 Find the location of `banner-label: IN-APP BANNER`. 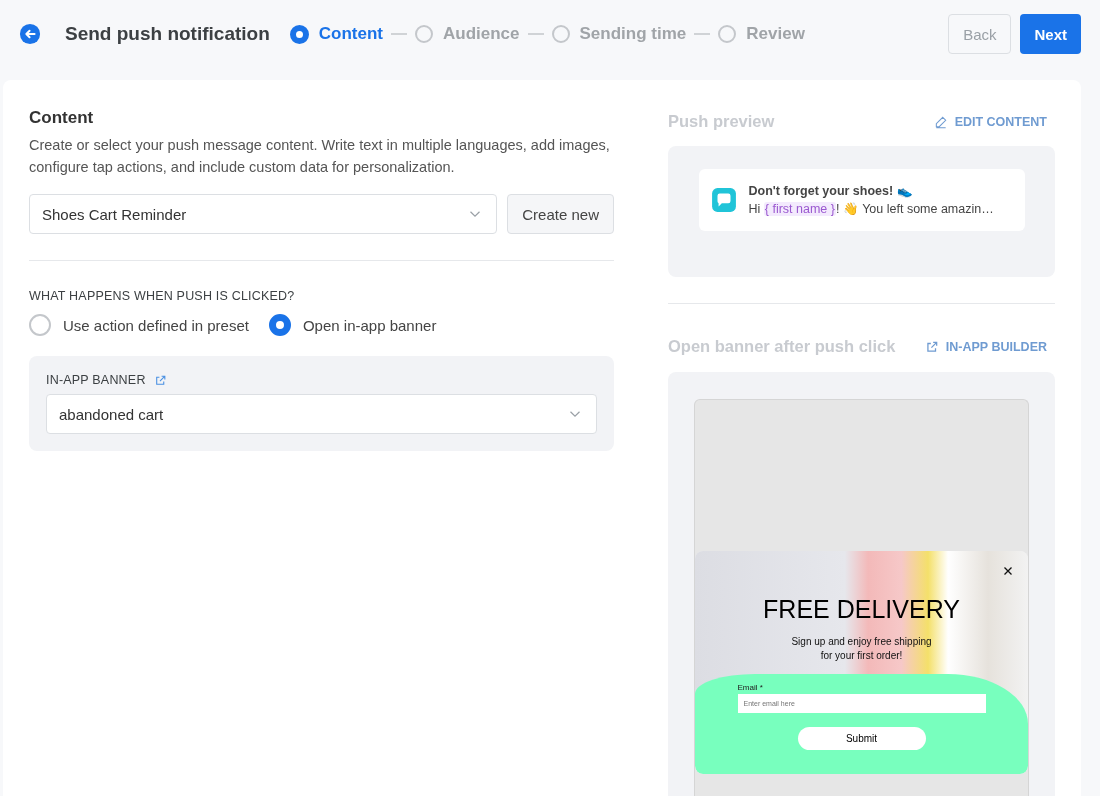

banner-label: IN-APP BANNER is located at coordinates (96, 380).